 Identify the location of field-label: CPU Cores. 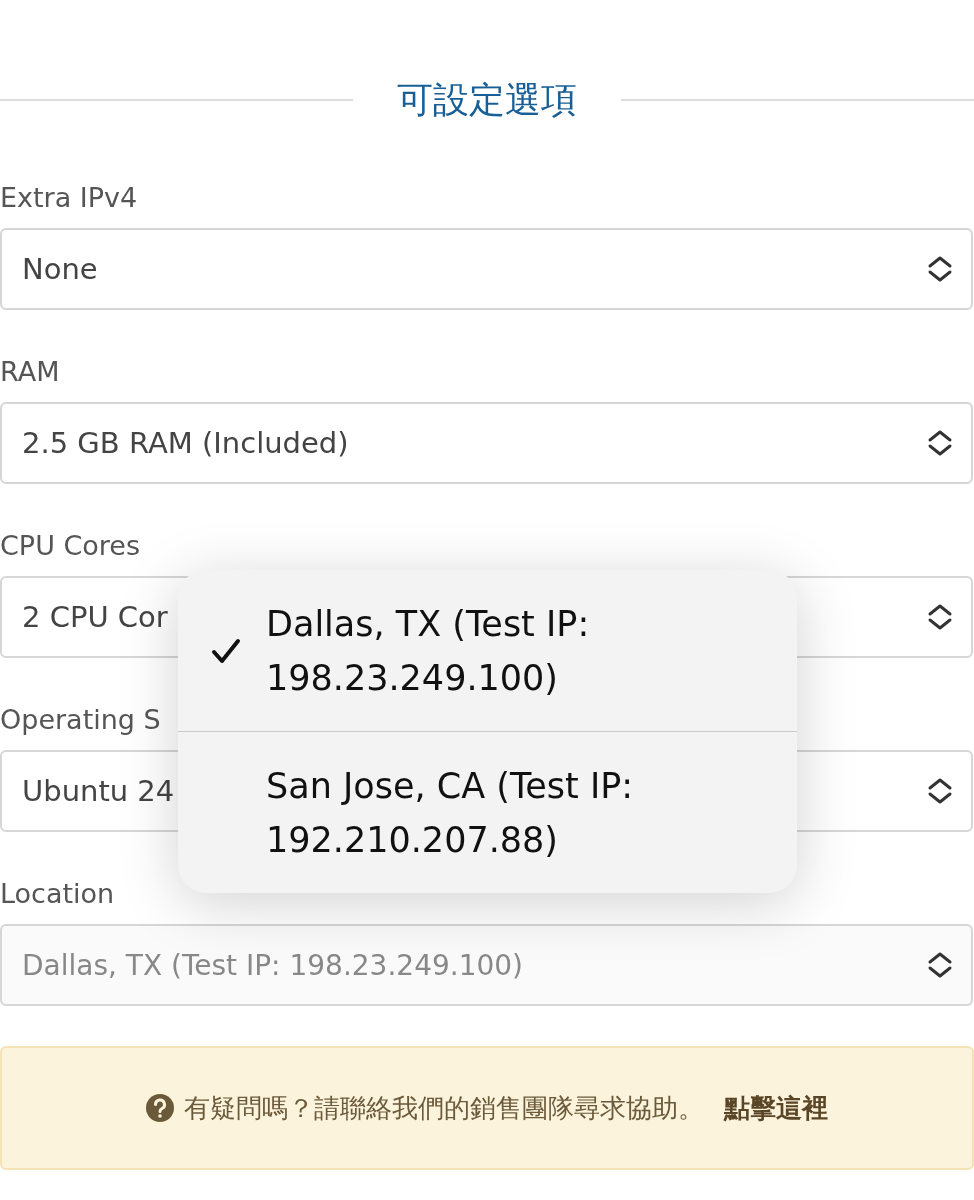
(71, 546).